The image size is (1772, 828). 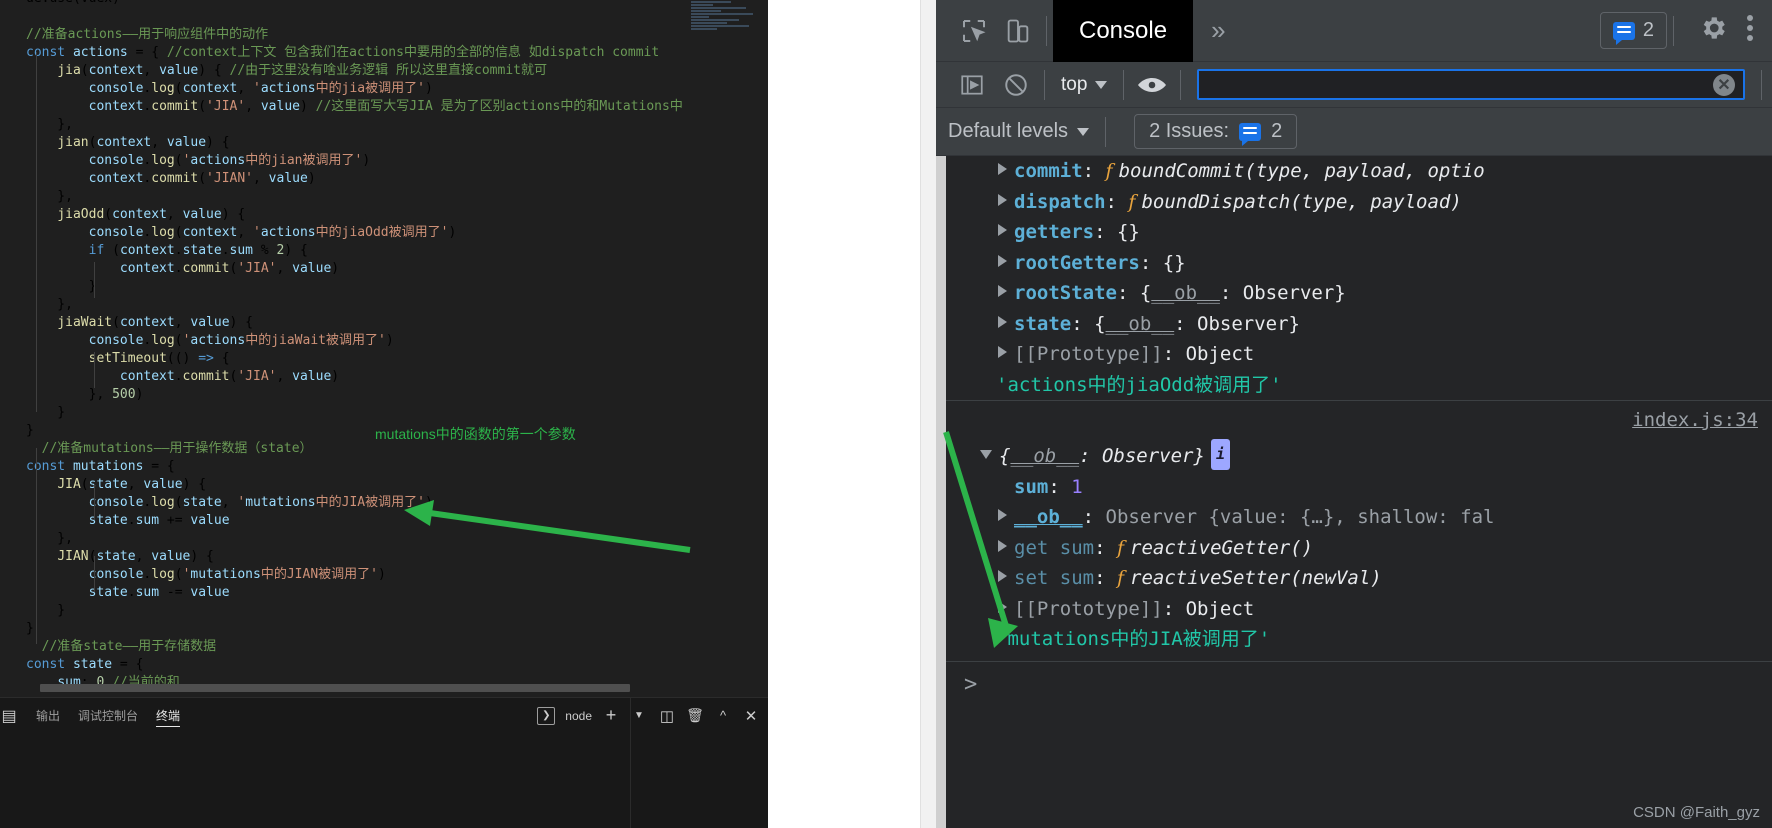 I want to click on console-filter-input: ✕, so click(x=1471, y=84).